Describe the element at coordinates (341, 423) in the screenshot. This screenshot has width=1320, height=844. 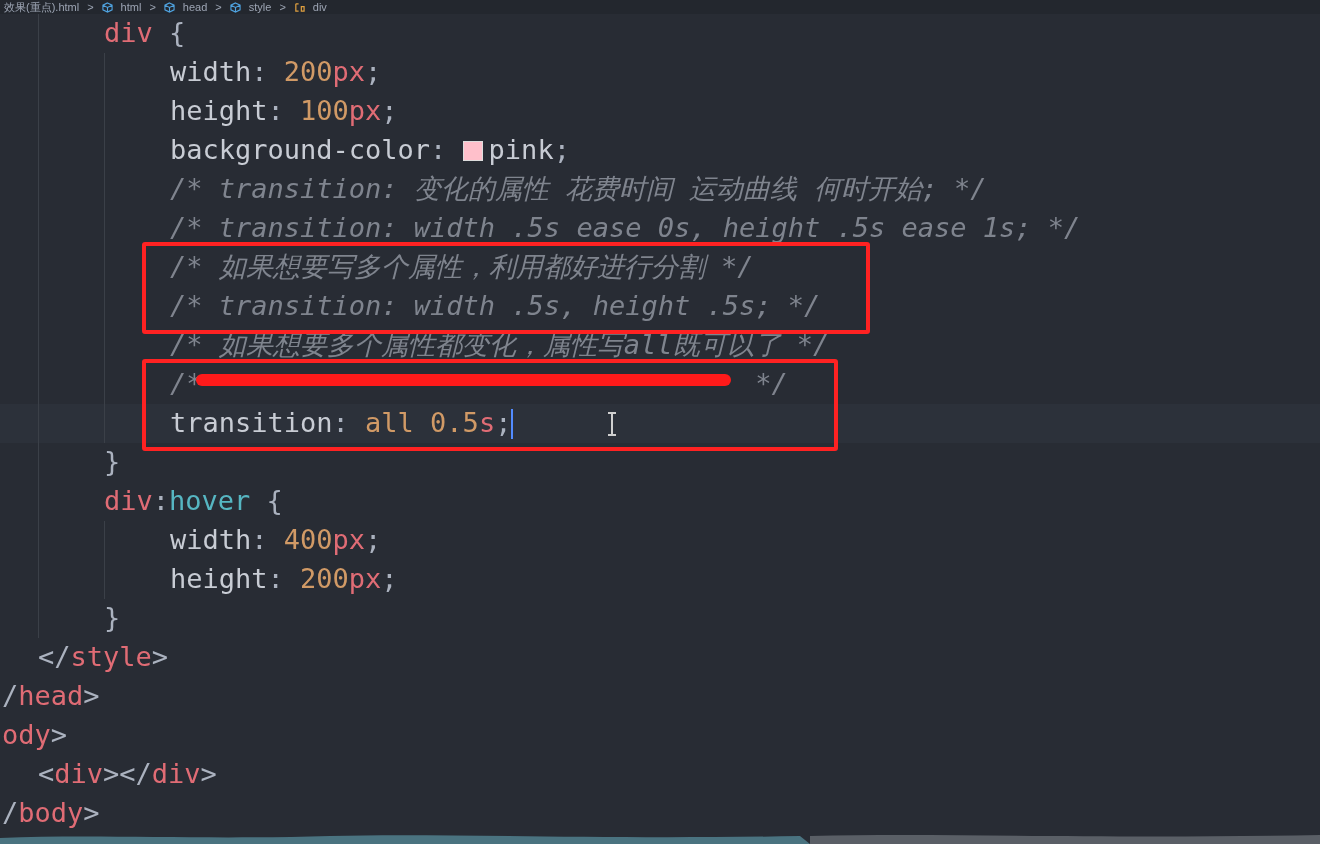
I see `code-line: transition: all 0.5s;` at that location.